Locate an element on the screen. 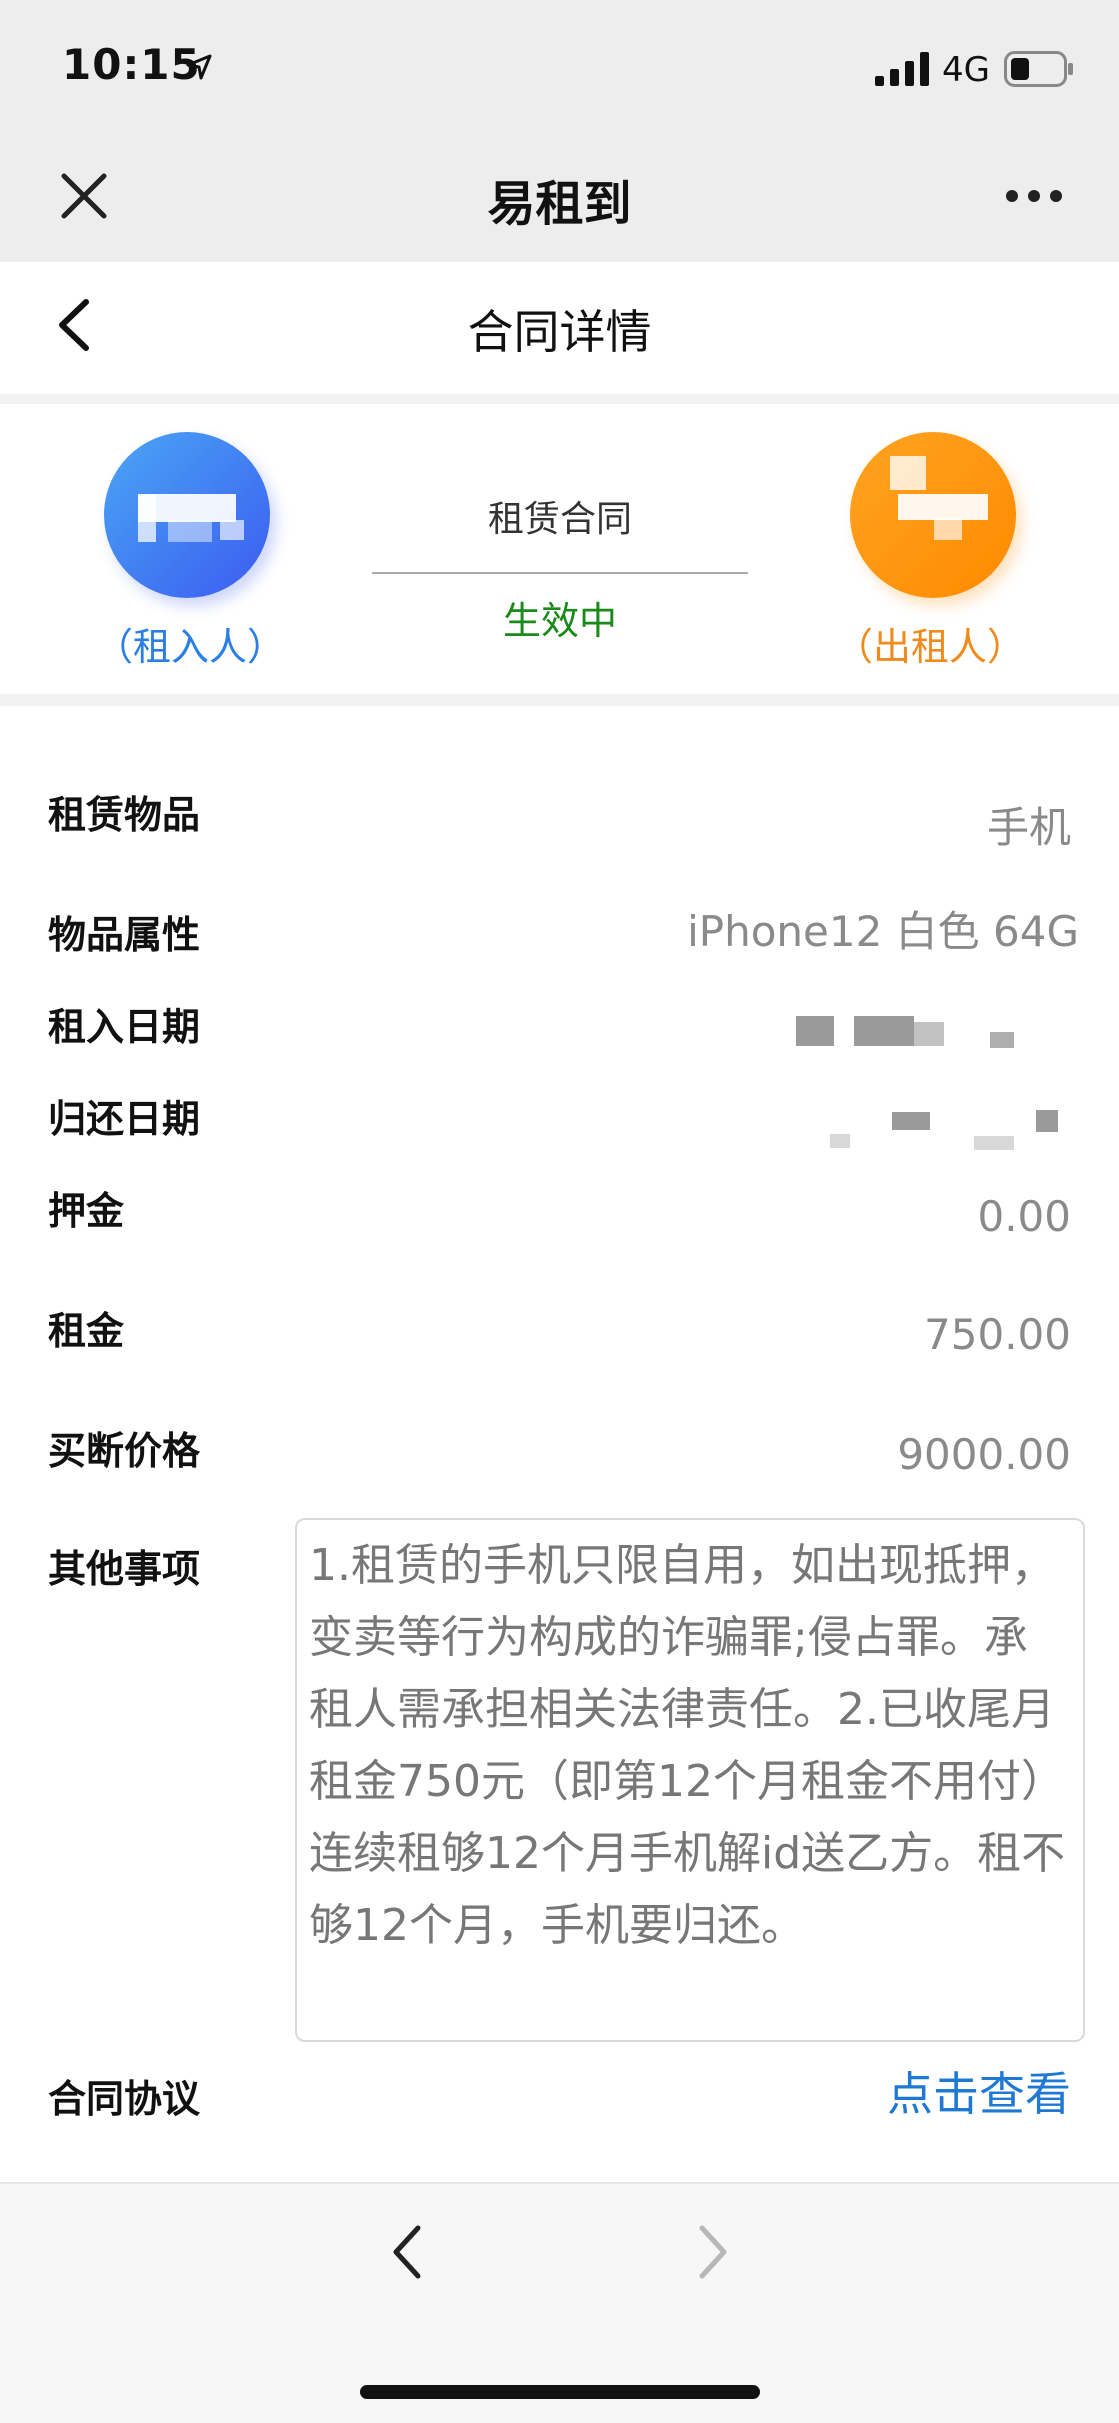  signal-icon is located at coordinates (902, 69).